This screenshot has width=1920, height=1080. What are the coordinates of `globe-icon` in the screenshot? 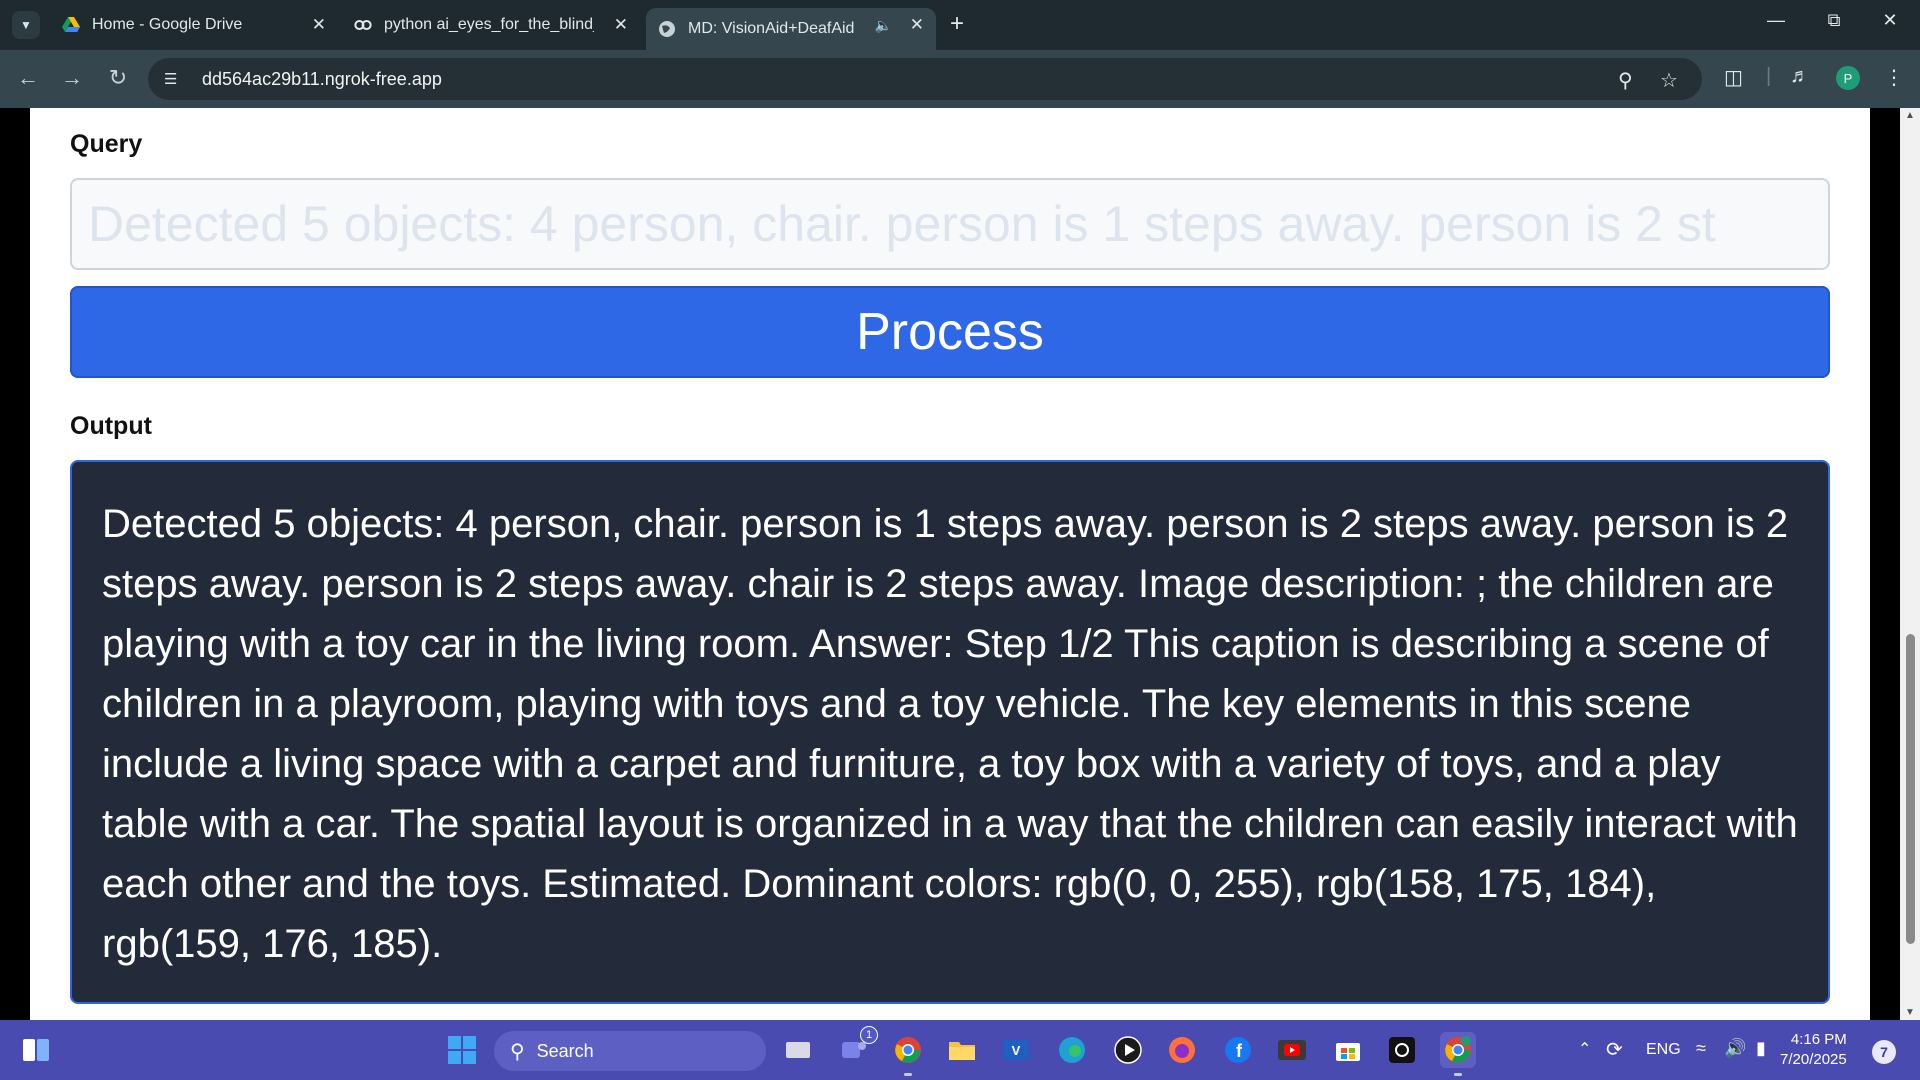 It's located at (667, 29).